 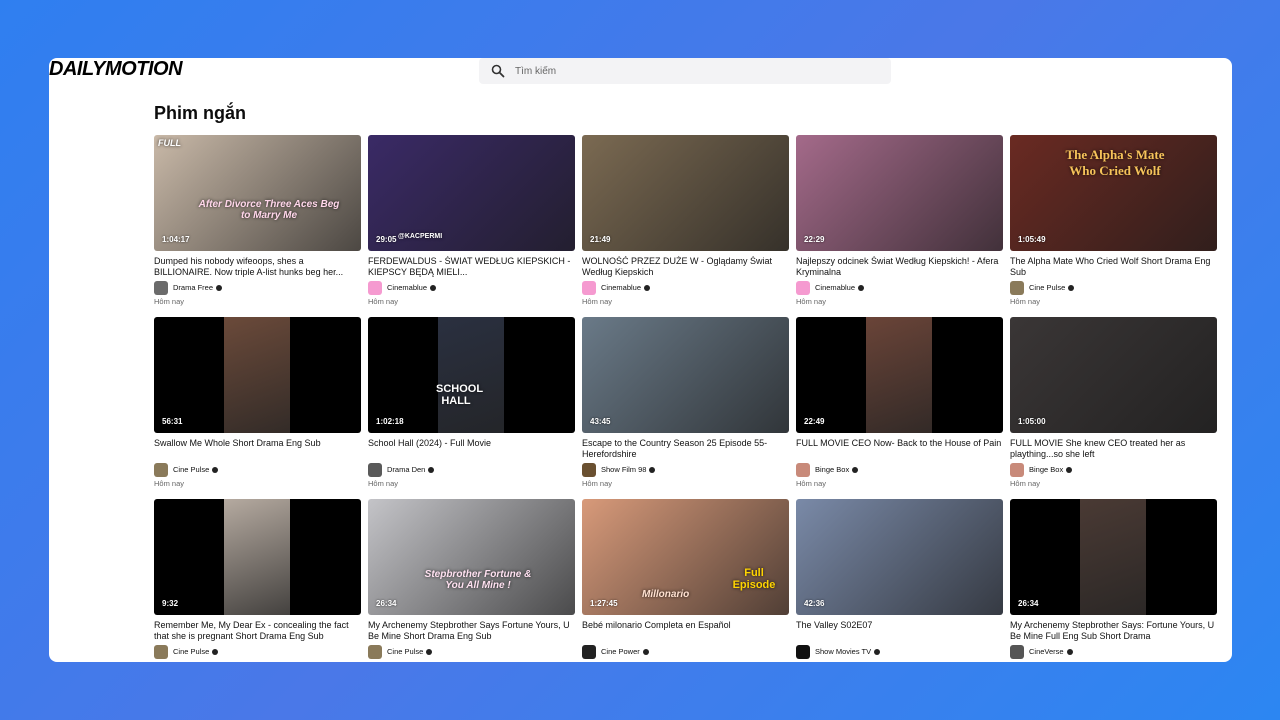 What do you see at coordinates (899, 651) in the screenshot?
I see `channel-info: Show Movies TV` at bounding box center [899, 651].